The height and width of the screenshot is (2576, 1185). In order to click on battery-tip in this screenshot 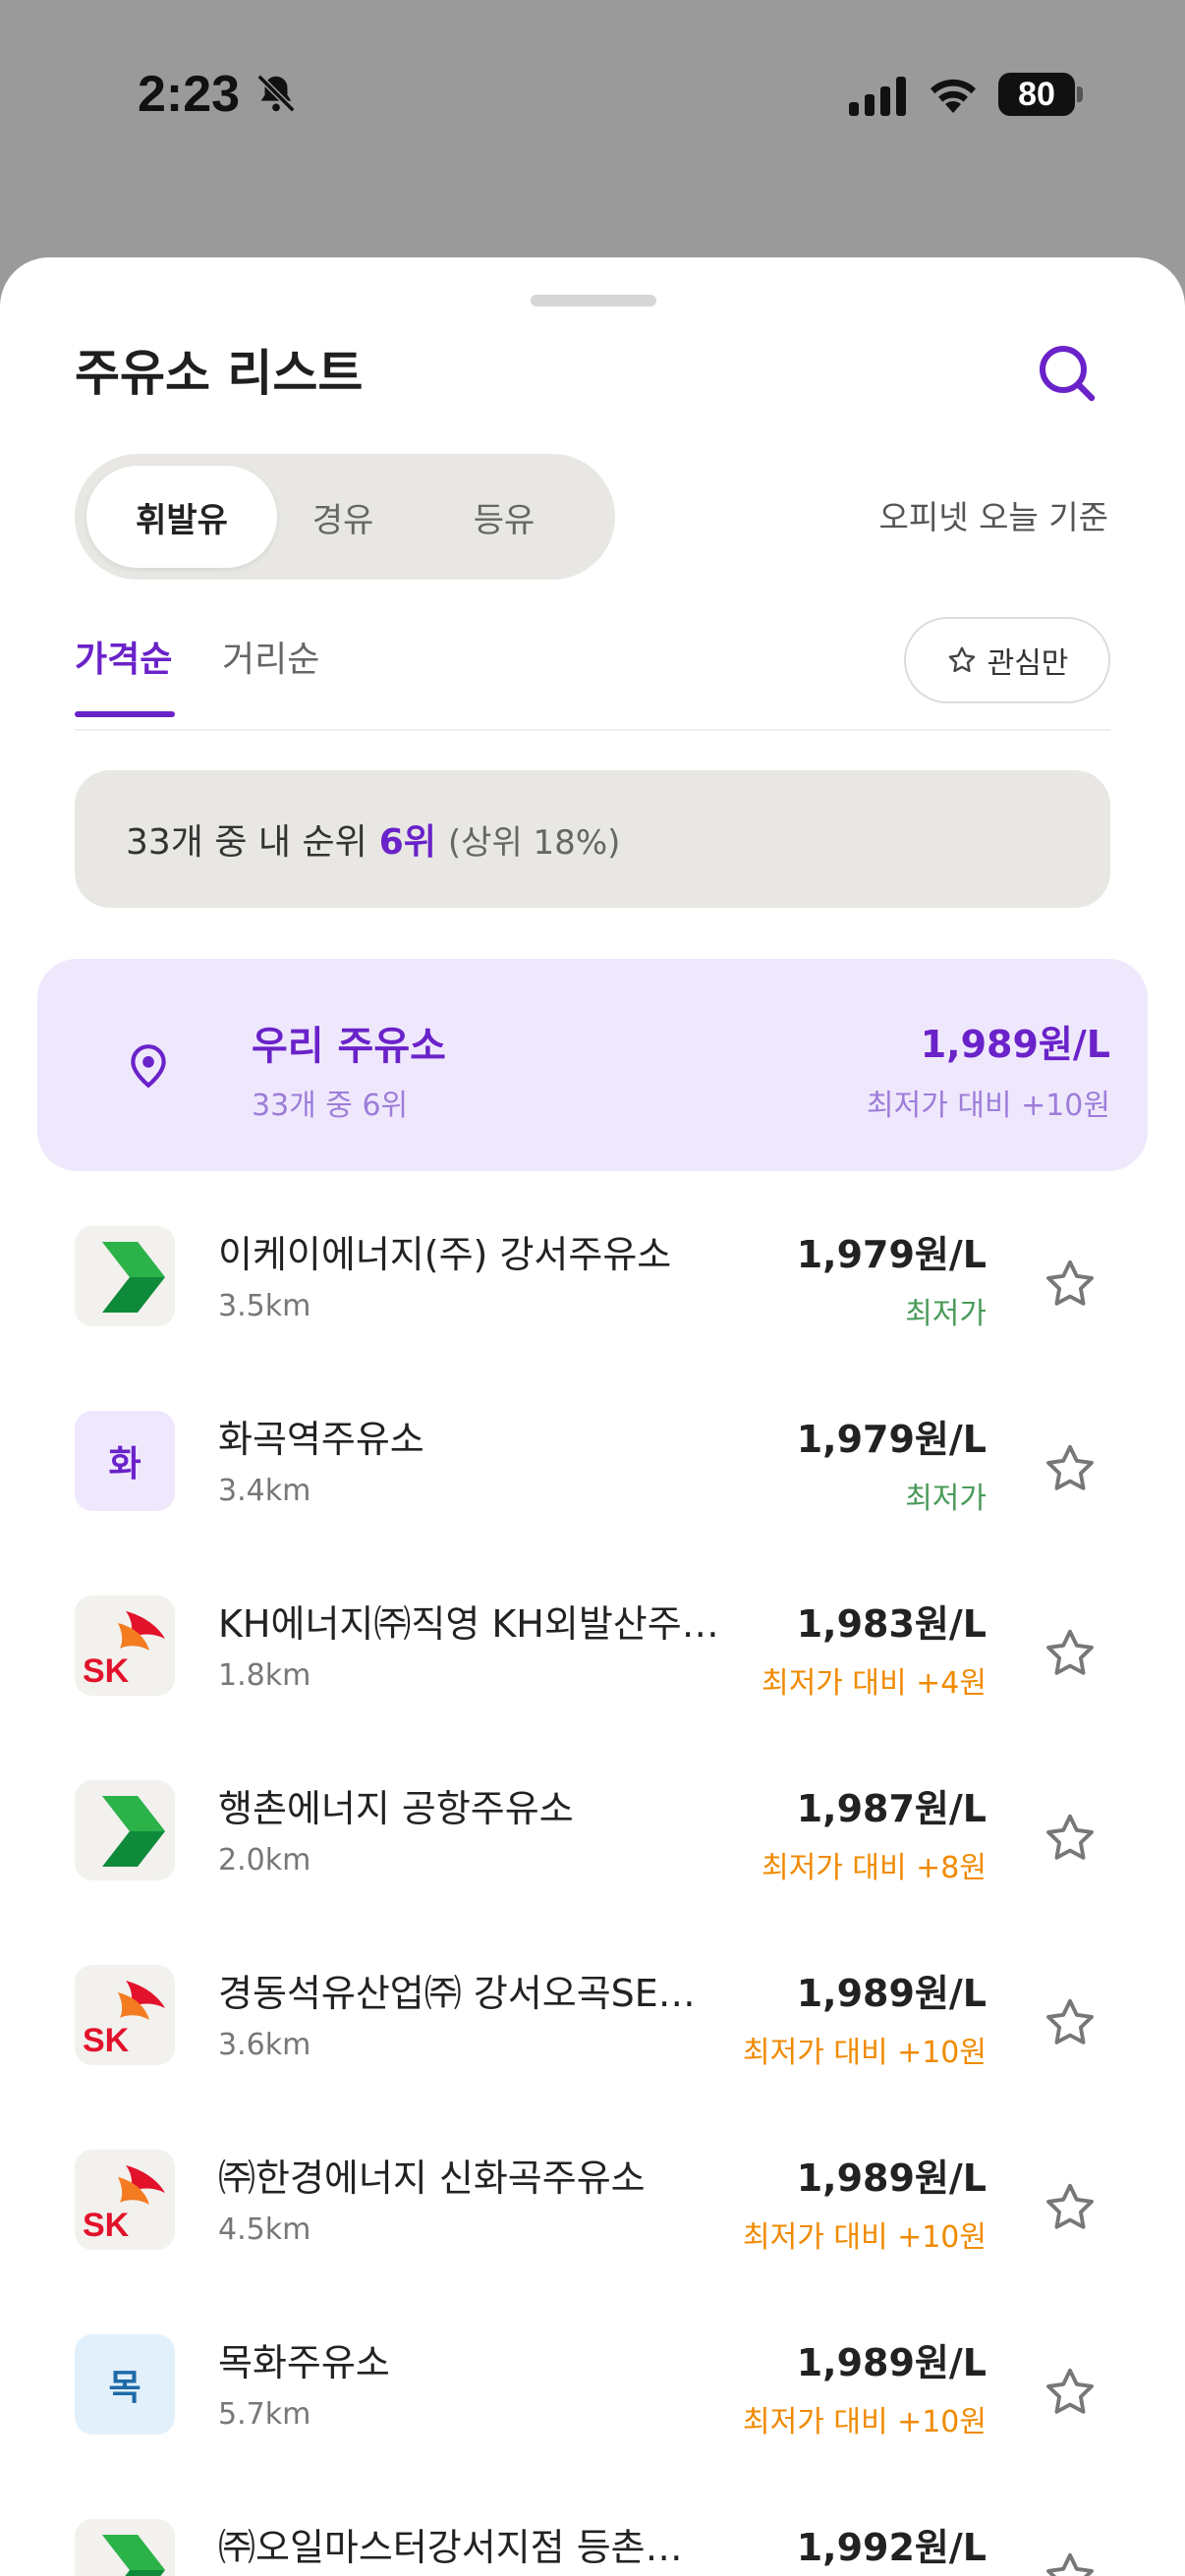, I will do `click(1080, 94)`.